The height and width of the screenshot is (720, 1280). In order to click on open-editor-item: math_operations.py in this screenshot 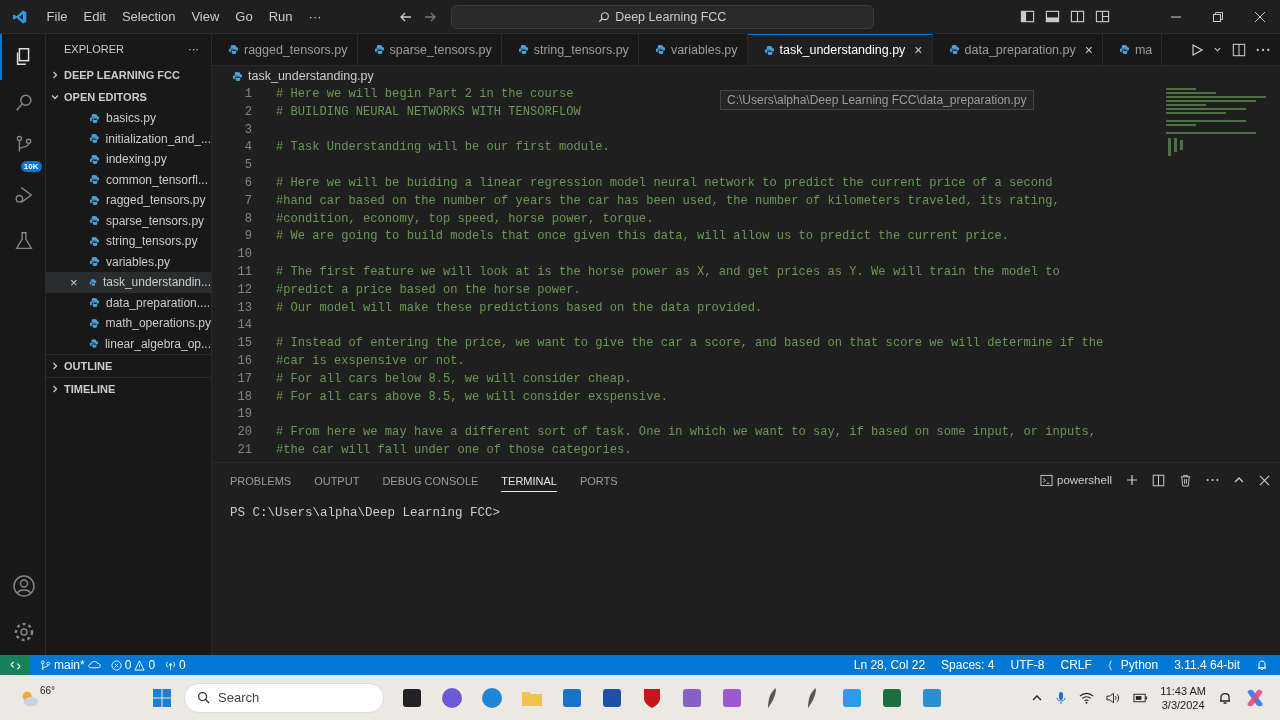, I will do `click(128, 323)`.